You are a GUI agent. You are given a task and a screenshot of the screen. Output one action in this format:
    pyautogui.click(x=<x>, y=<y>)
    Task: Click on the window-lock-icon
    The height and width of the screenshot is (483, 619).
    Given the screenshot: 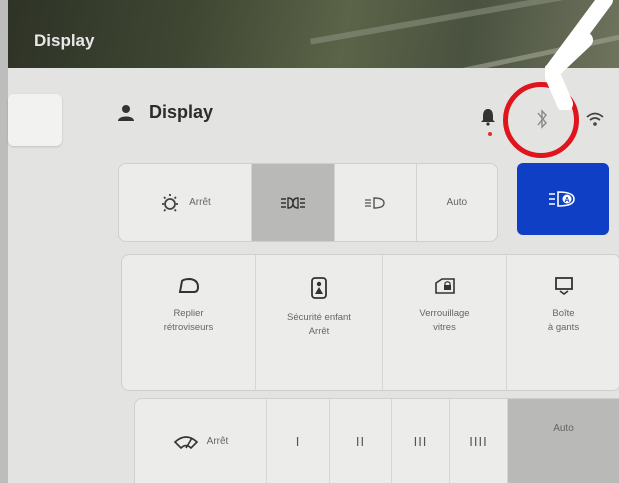 What is the action you would take?
    pyautogui.click(x=444, y=286)
    